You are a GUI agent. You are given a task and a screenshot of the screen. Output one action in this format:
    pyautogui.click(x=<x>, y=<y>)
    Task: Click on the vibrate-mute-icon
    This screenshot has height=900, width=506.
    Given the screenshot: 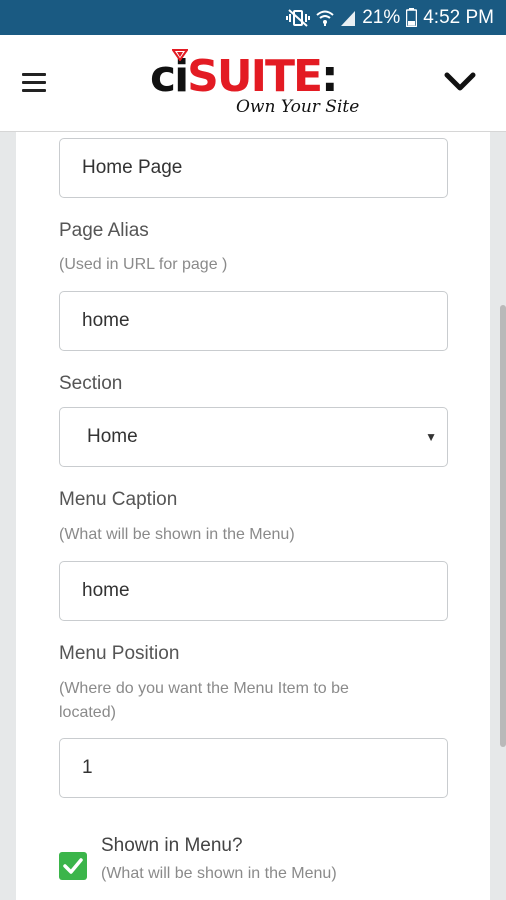 What is the action you would take?
    pyautogui.click(x=298, y=17)
    